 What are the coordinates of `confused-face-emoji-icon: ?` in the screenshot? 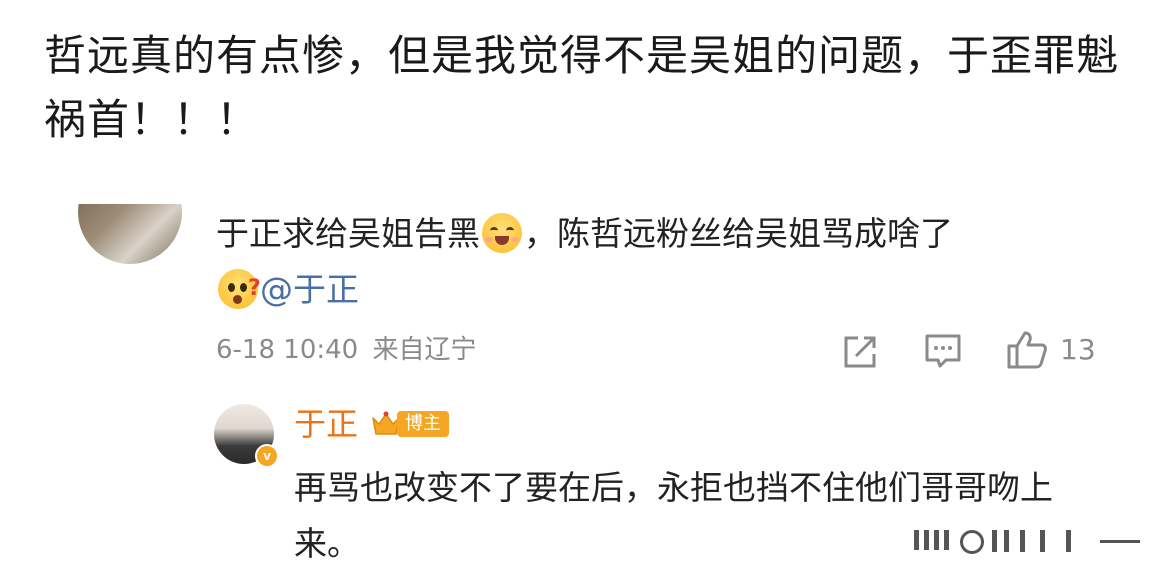 It's located at (239, 289).